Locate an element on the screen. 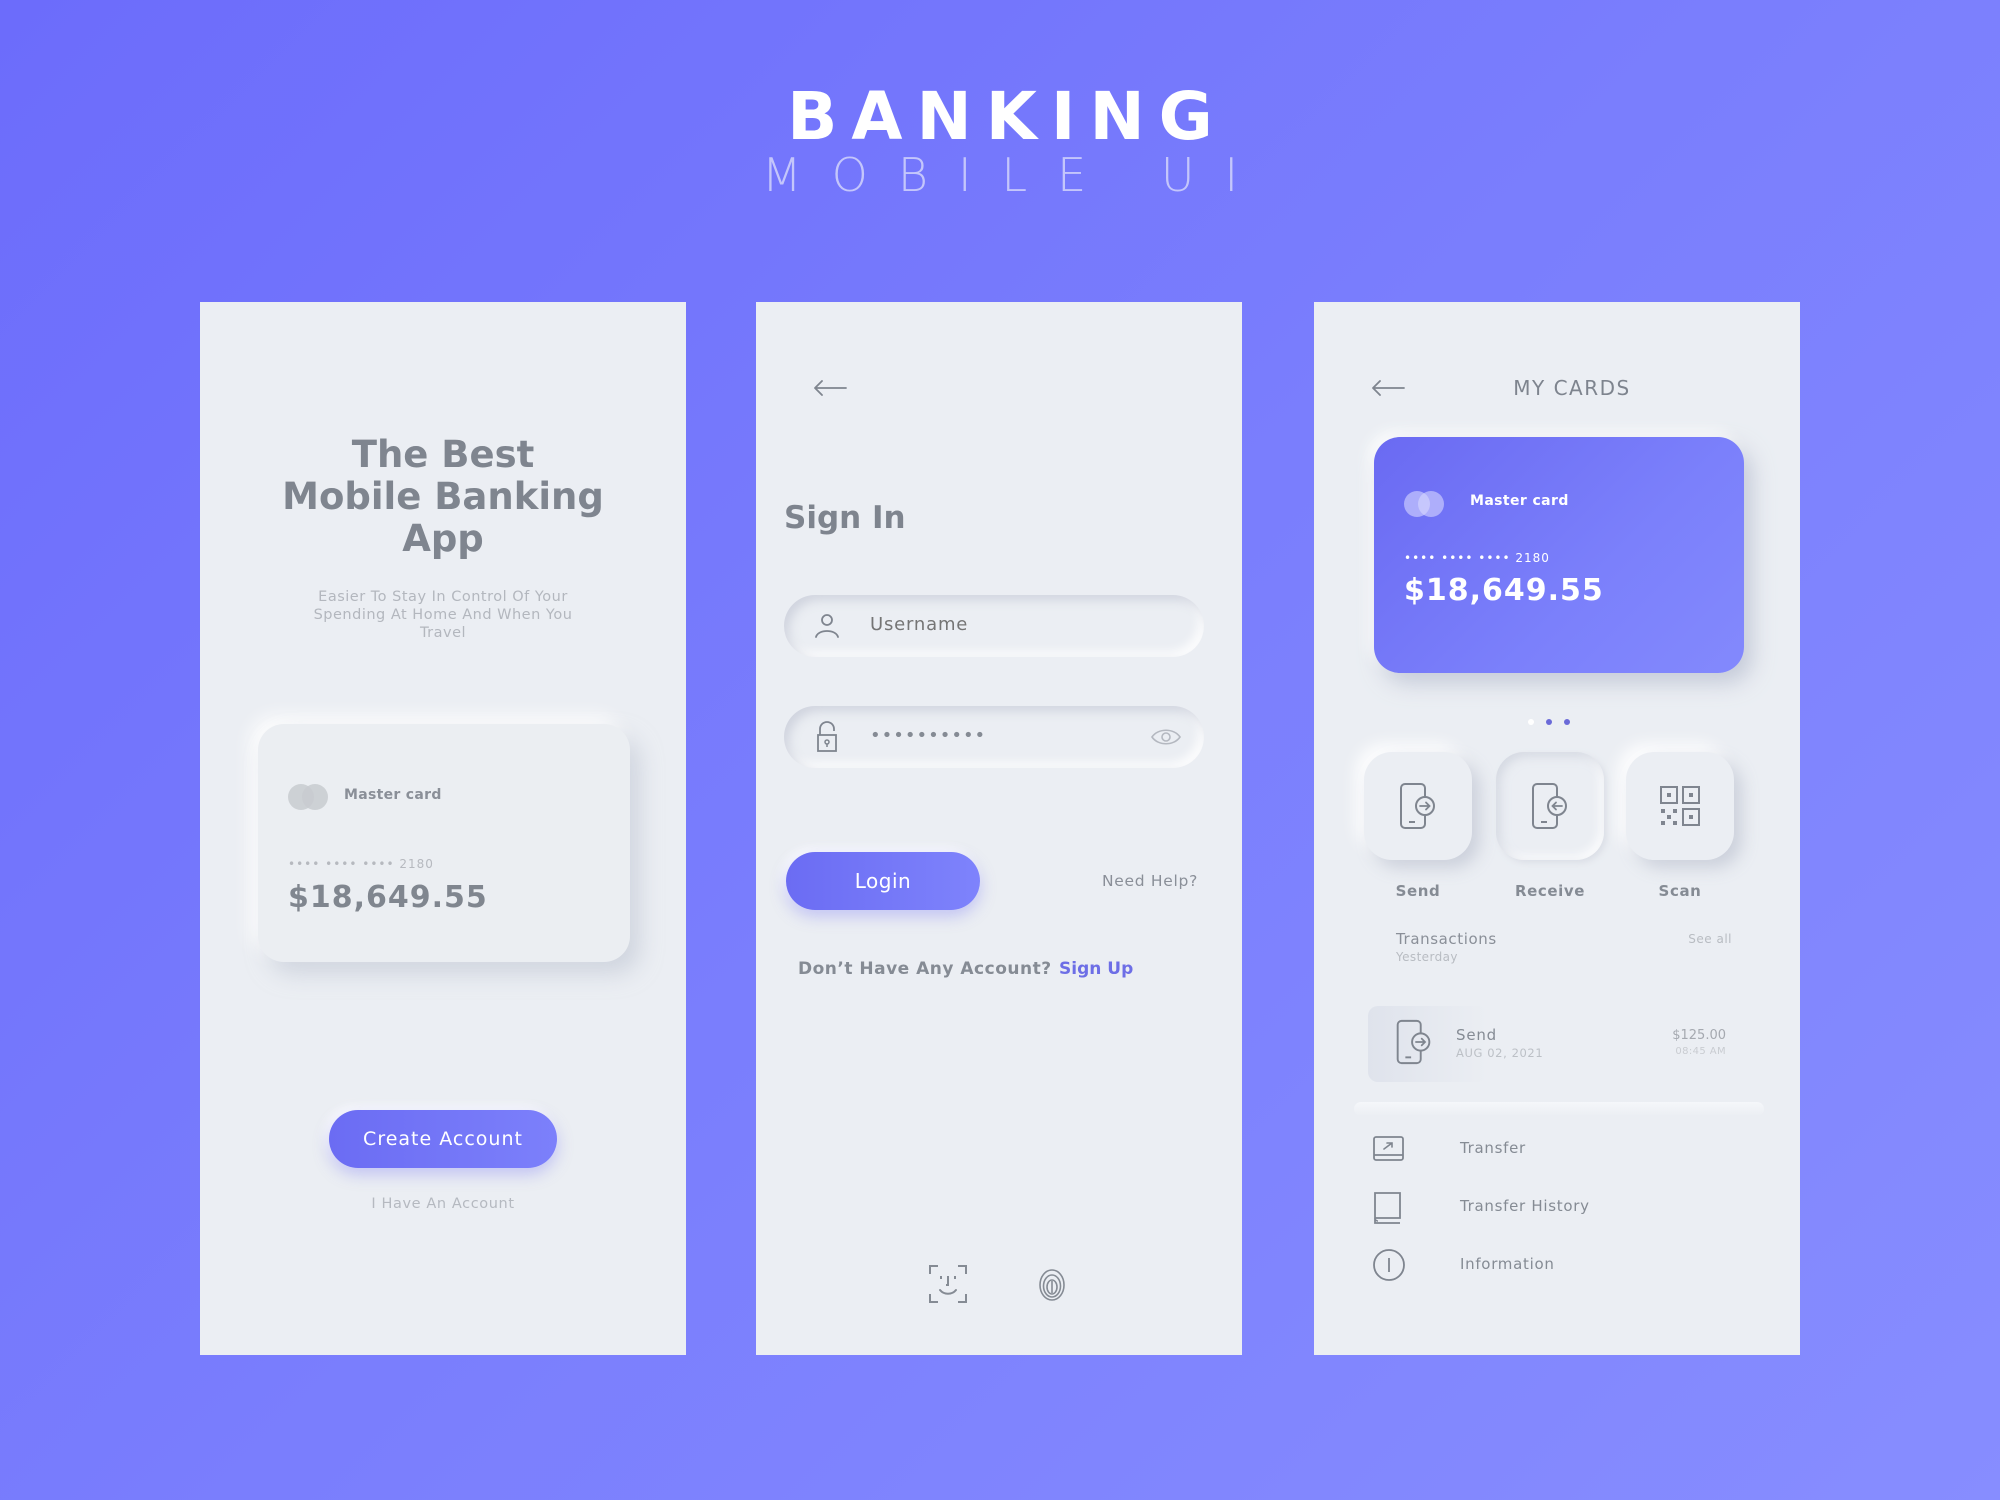  transaction-date: AUG 02, 2021 is located at coordinates (1500, 1053).